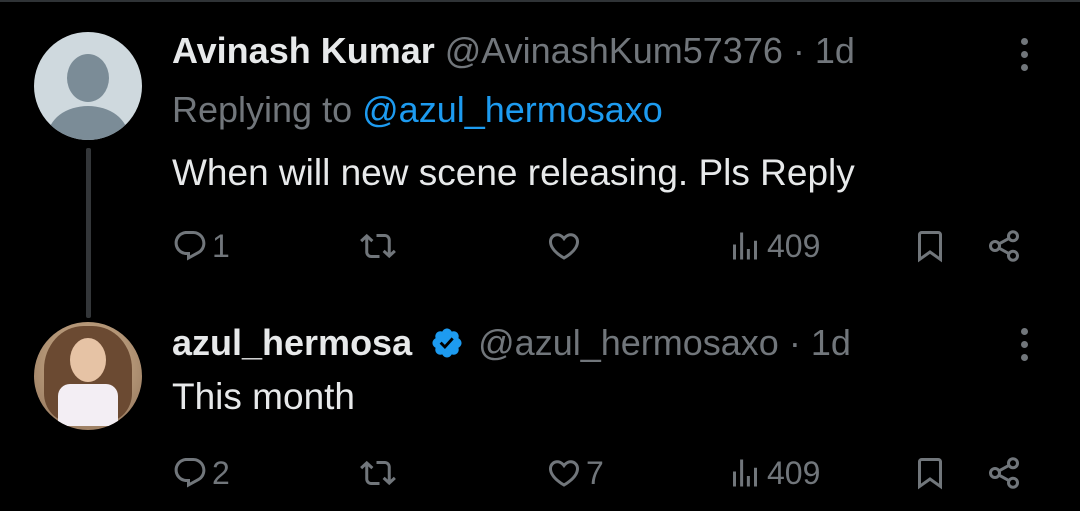 This screenshot has width=1080, height=511. What do you see at coordinates (264, 396) in the screenshot?
I see `tweet-text: This month` at bounding box center [264, 396].